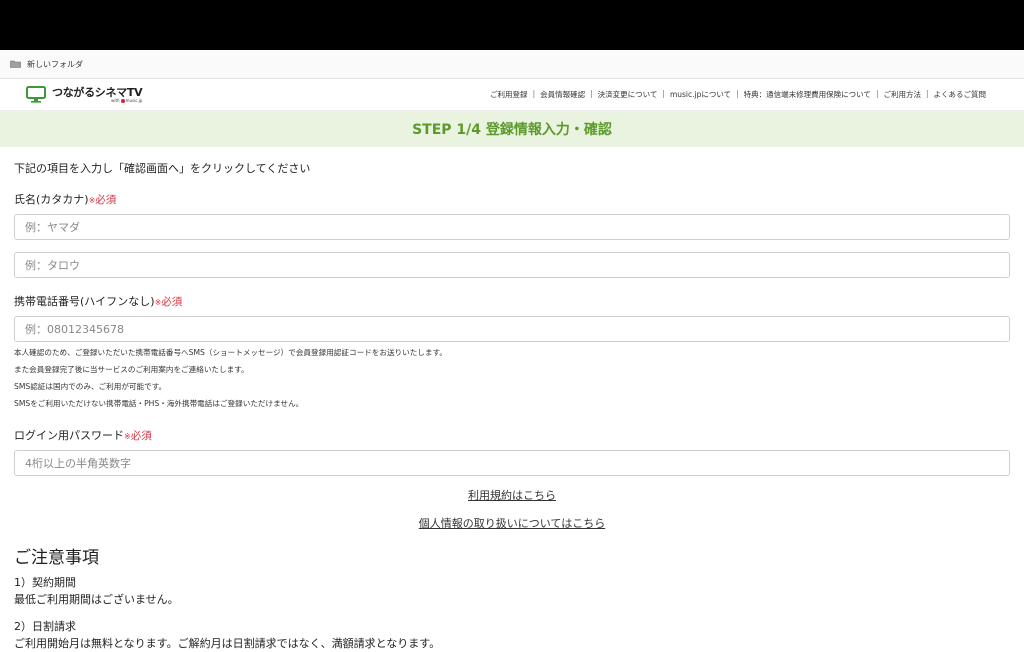 The image size is (1024, 652). I want to click on notice-item-text: 最低ご利用期間はございません。, so click(96, 599).